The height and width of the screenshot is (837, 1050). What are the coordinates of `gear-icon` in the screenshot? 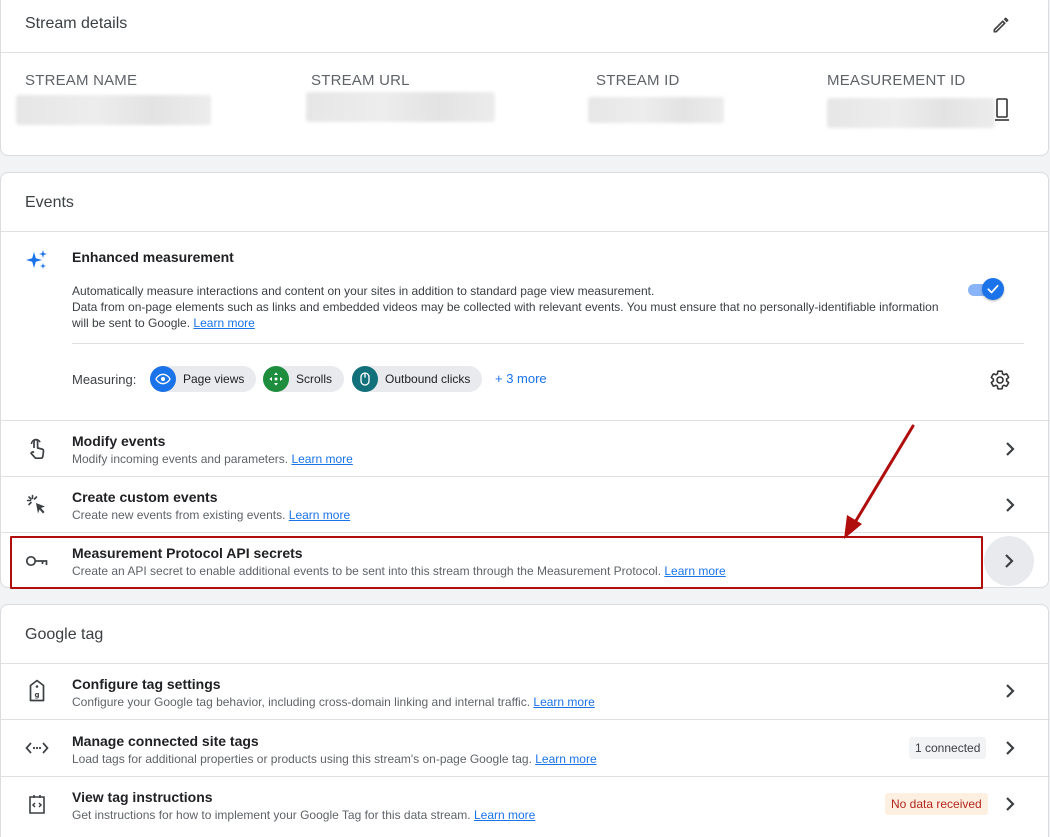 It's located at (1000, 380).